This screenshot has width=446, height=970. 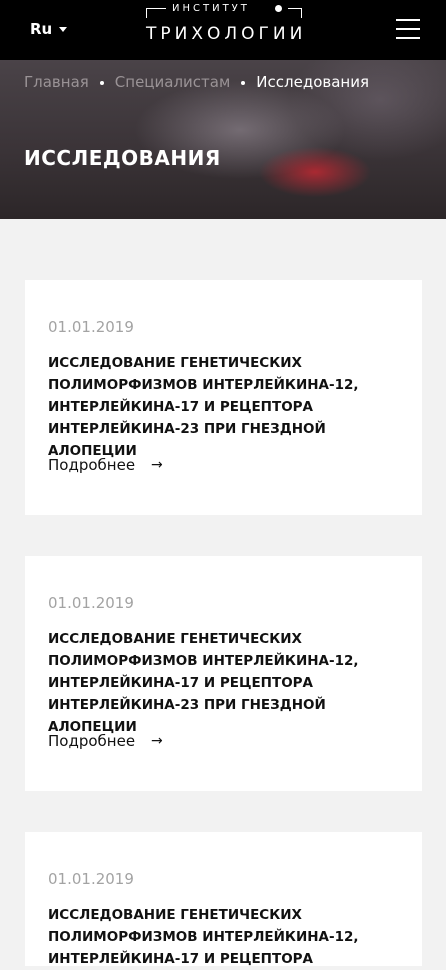 I want to click on breadcrumb-specialists: Специалистам, so click(x=173, y=82).